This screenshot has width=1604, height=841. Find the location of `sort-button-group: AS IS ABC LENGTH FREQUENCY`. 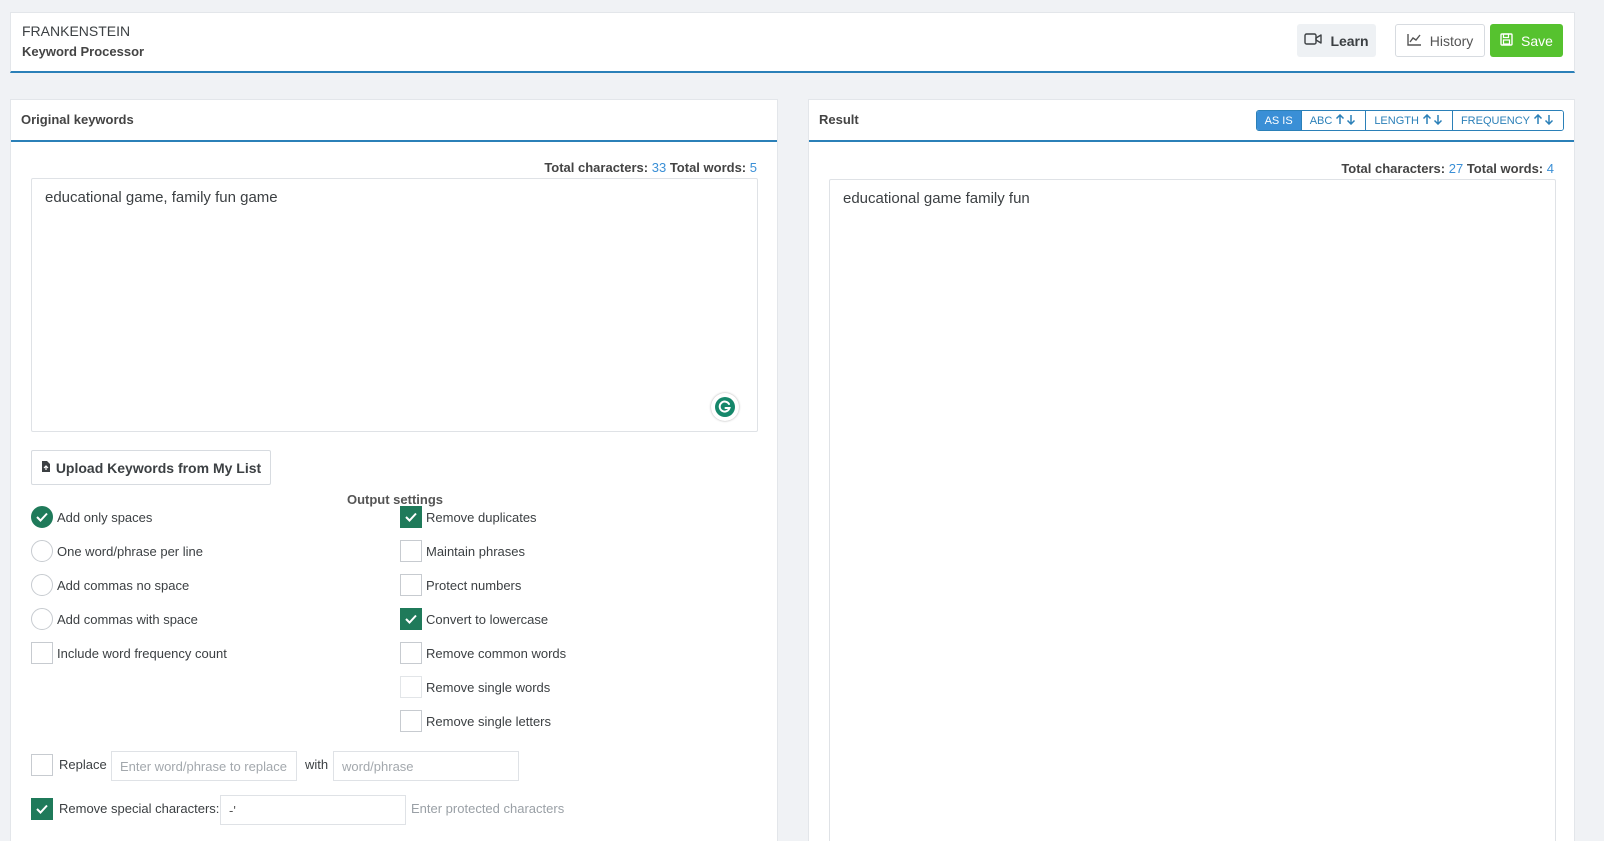

sort-button-group: AS IS ABC LENGTH FREQUENCY is located at coordinates (1409, 120).